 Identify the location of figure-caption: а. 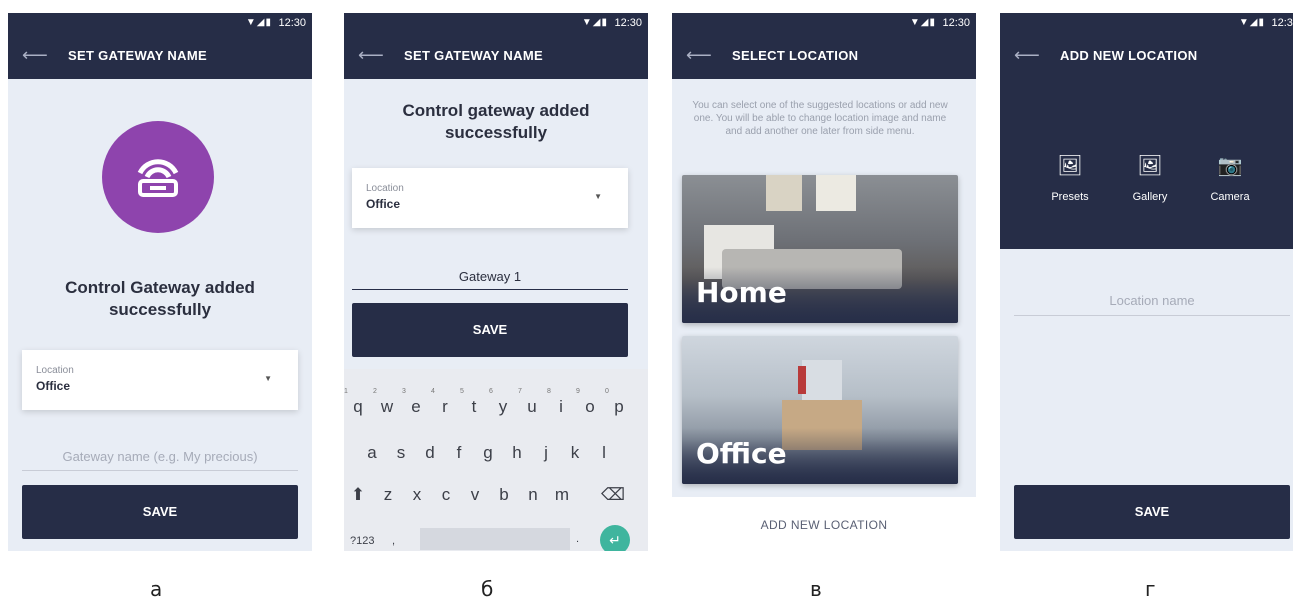
(156, 589).